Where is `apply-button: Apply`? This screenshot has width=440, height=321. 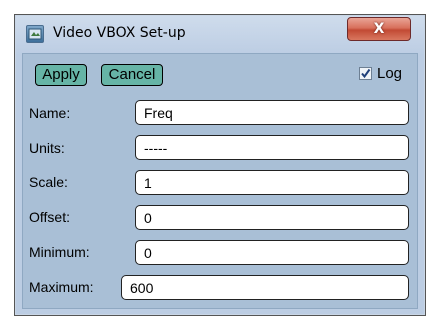 apply-button: Apply is located at coordinates (61, 75).